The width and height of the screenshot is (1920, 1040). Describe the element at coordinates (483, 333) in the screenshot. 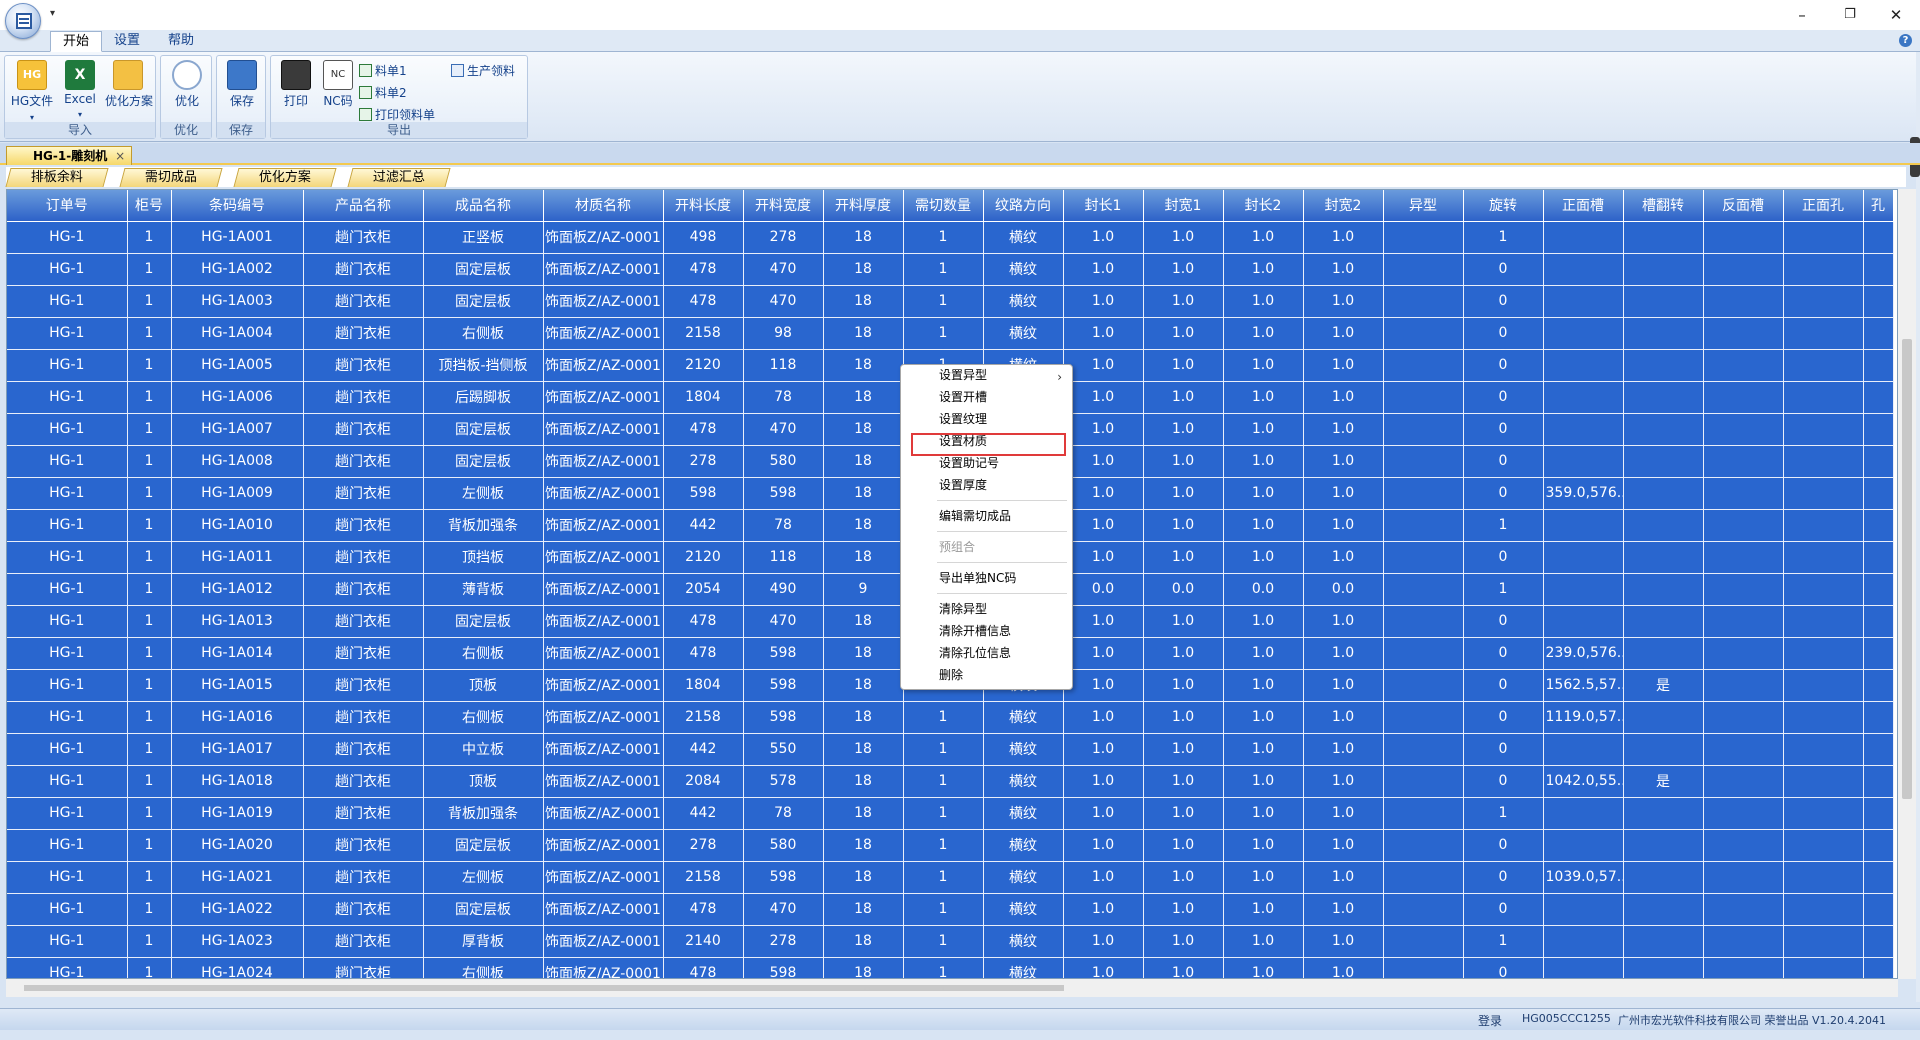

I see `table-cell: 右侧板` at that location.